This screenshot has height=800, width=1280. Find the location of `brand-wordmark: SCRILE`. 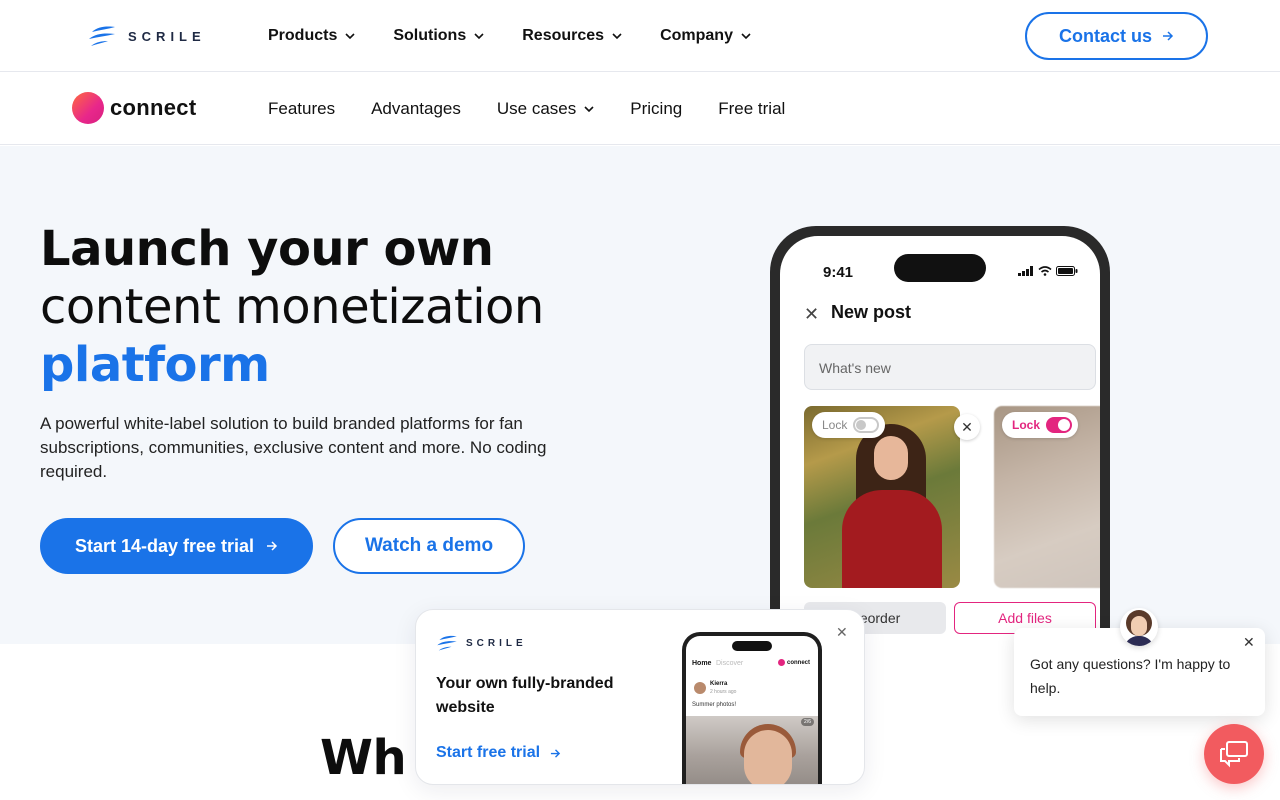

brand-wordmark: SCRILE is located at coordinates (167, 36).